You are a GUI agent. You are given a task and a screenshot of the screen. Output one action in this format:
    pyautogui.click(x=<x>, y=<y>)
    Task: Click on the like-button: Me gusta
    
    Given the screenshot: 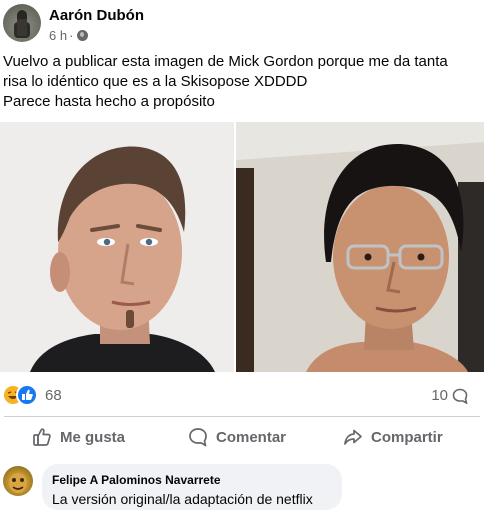 What is the action you would take?
    pyautogui.click(x=78, y=437)
    